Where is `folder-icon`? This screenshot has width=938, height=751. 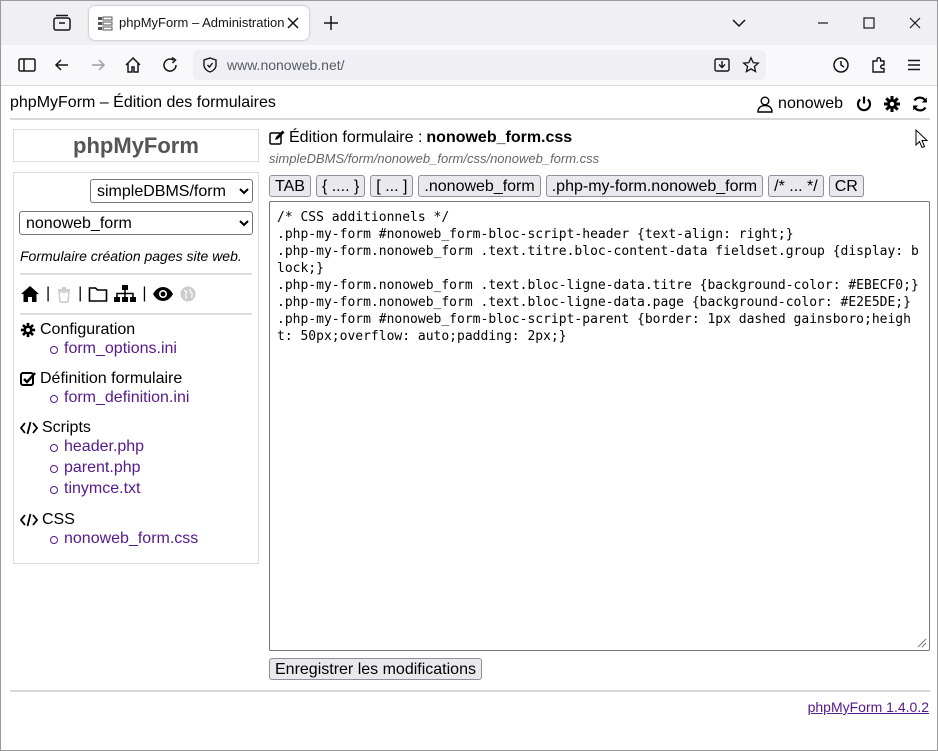
folder-icon is located at coordinates (98, 294).